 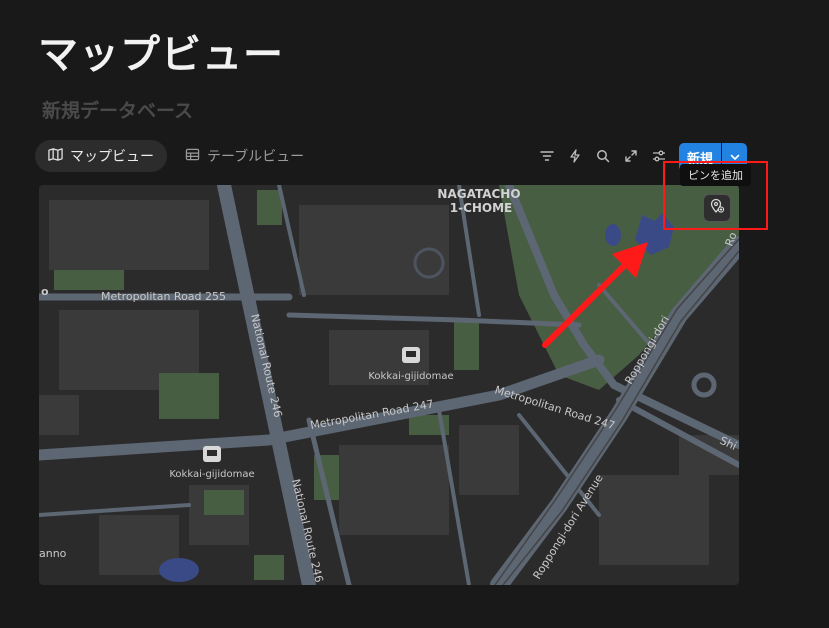 What do you see at coordinates (161, 55) in the screenshot?
I see `page-title: マップビュー` at bounding box center [161, 55].